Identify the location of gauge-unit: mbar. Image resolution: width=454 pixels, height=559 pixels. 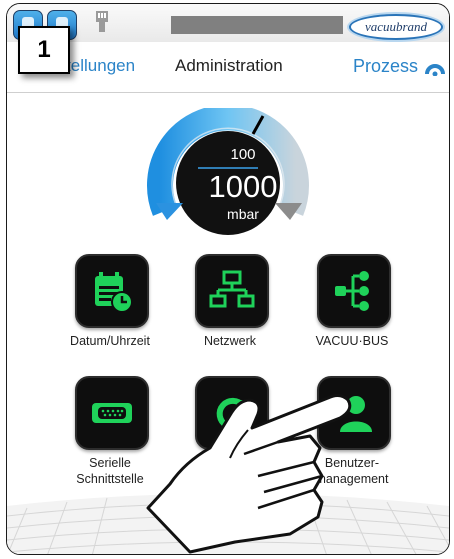
(243, 214).